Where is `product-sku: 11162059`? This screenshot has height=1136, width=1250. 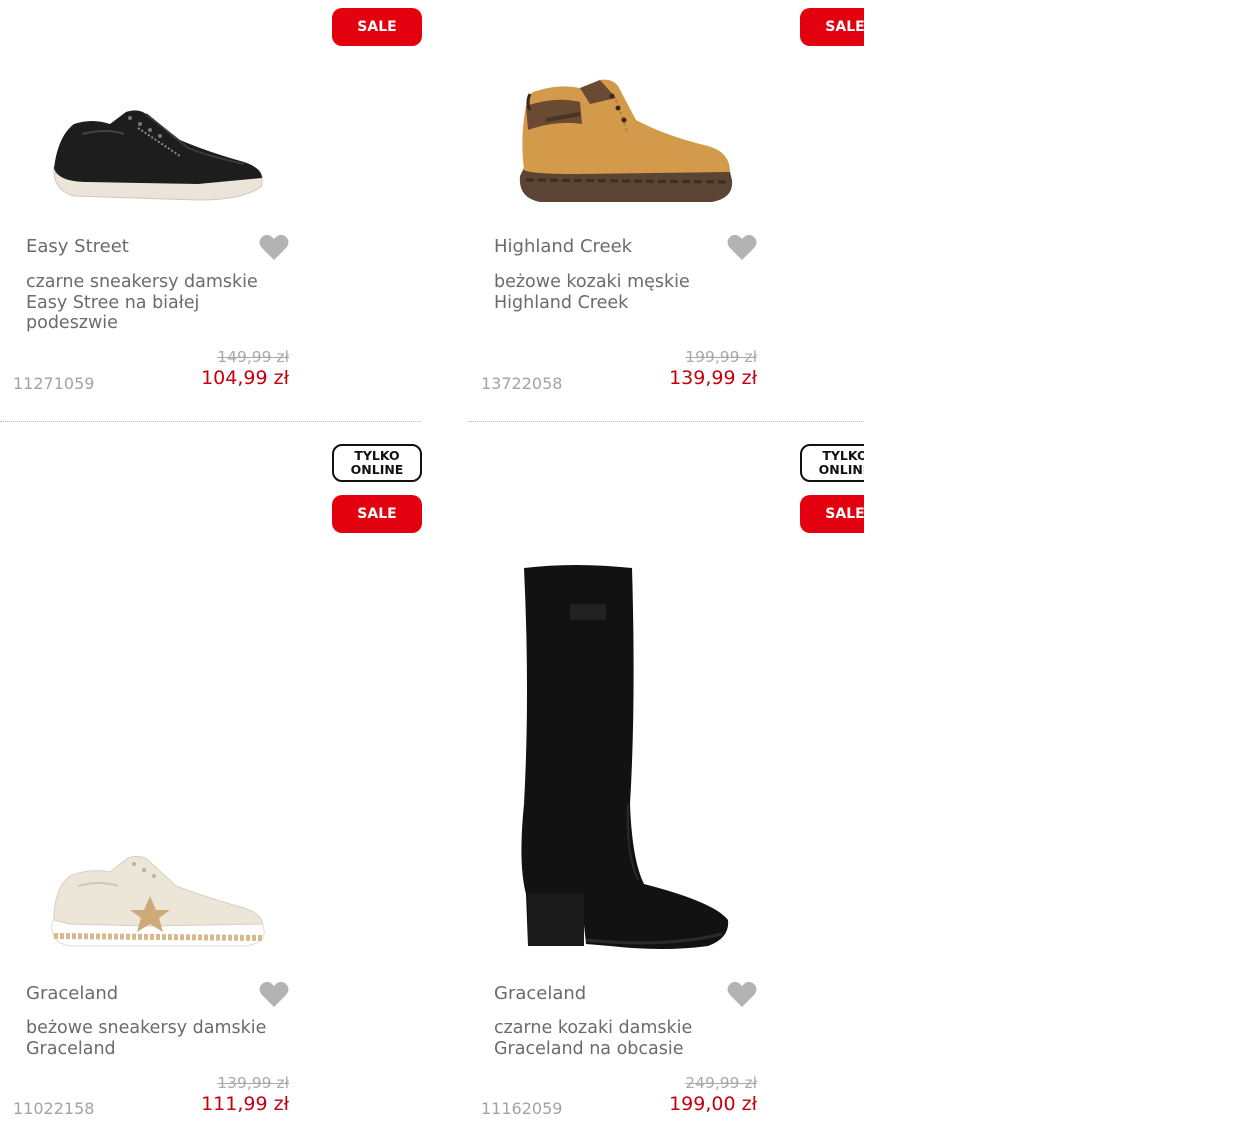 product-sku: 11162059 is located at coordinates (522, 1108).